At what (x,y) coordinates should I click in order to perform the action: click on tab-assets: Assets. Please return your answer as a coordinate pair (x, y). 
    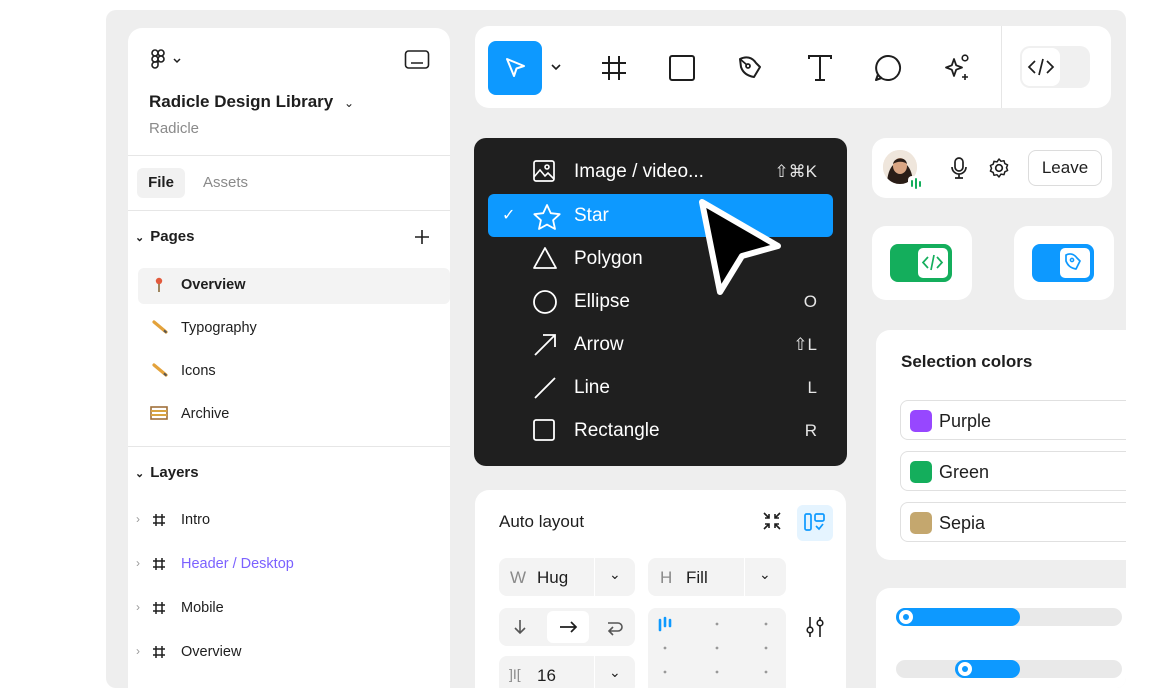
    Looking at the image, I should click on (225, 183).